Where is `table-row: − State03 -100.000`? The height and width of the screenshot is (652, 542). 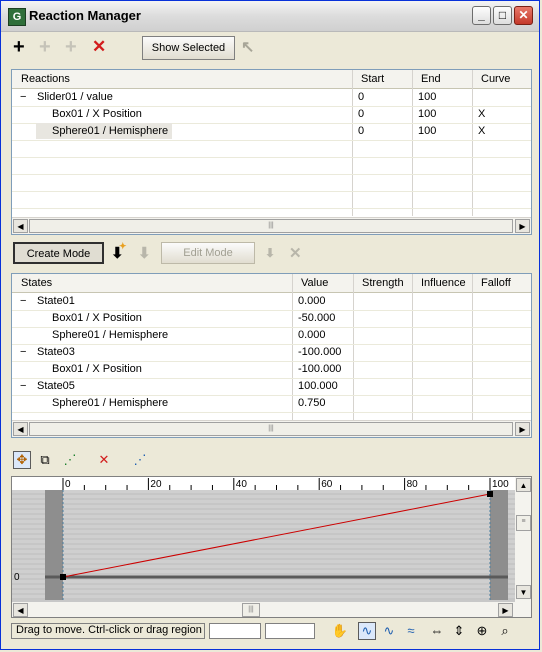 table-row: − State03 -100.000 is located at coordinates (271, 353).